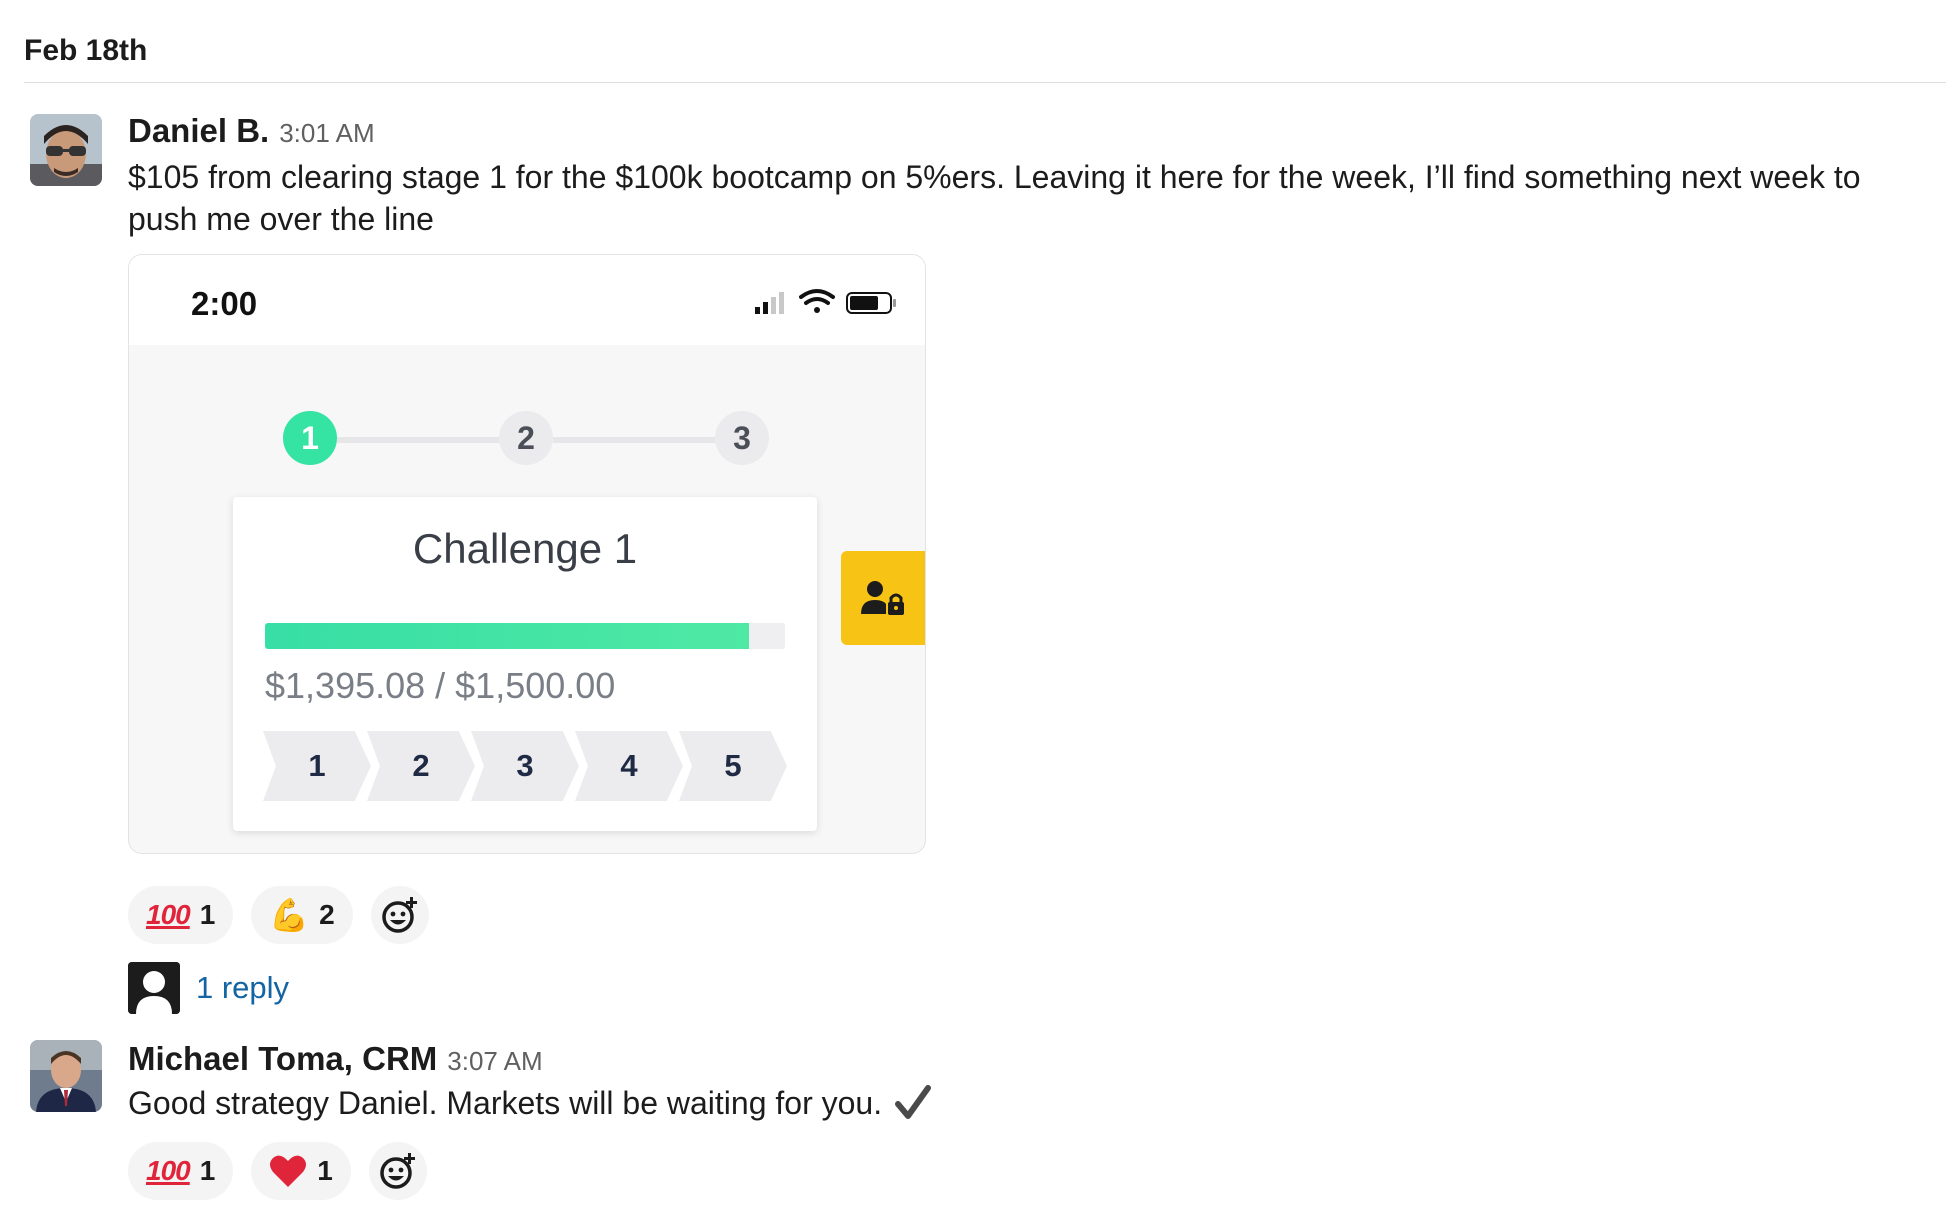 Image resolution: width=1946 pixels, height=1222 pixels. What do you see at coordinates (242, 988) in the screenshot?
I see `reply-count-link: 1 reply` at bounding box center [242, 988].